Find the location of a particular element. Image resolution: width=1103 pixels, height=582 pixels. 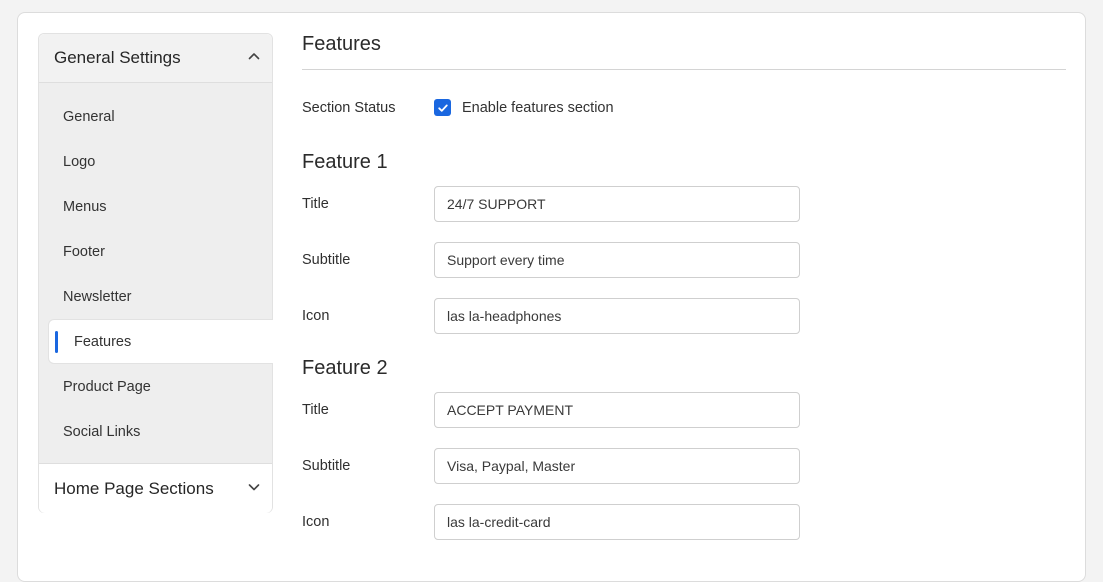

section-status-row: Section Status Enable features section is located at coordinates (458, 107).